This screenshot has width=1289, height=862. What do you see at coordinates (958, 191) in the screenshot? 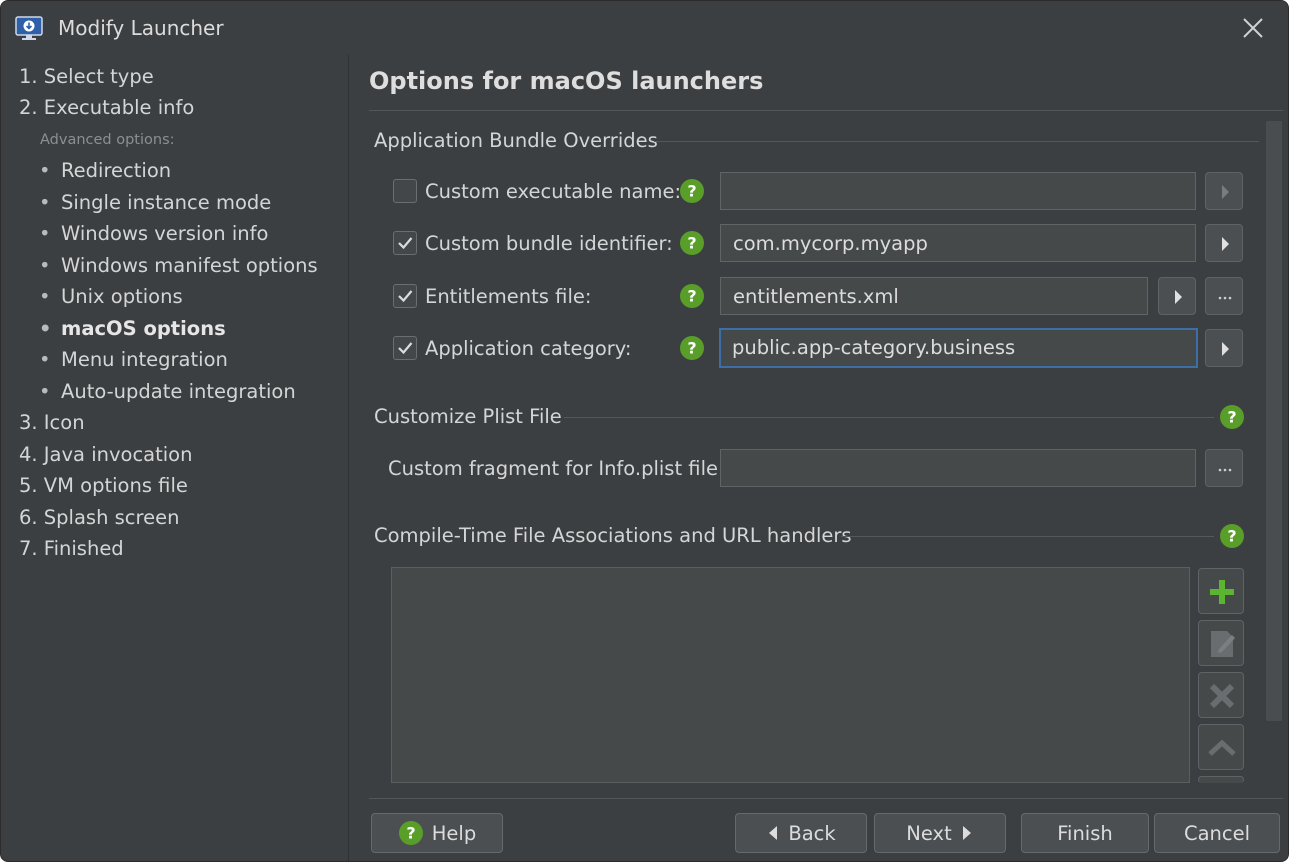
I see `custom-executable-name-input` at bounding box center [958, 191].